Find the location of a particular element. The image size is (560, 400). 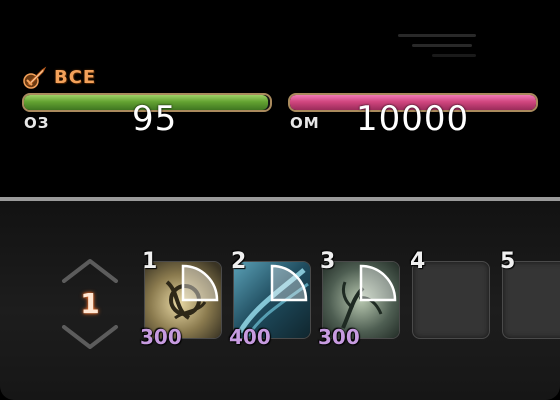

hotbar-slot-1: 1 300 is located at coordinates (181, 299).